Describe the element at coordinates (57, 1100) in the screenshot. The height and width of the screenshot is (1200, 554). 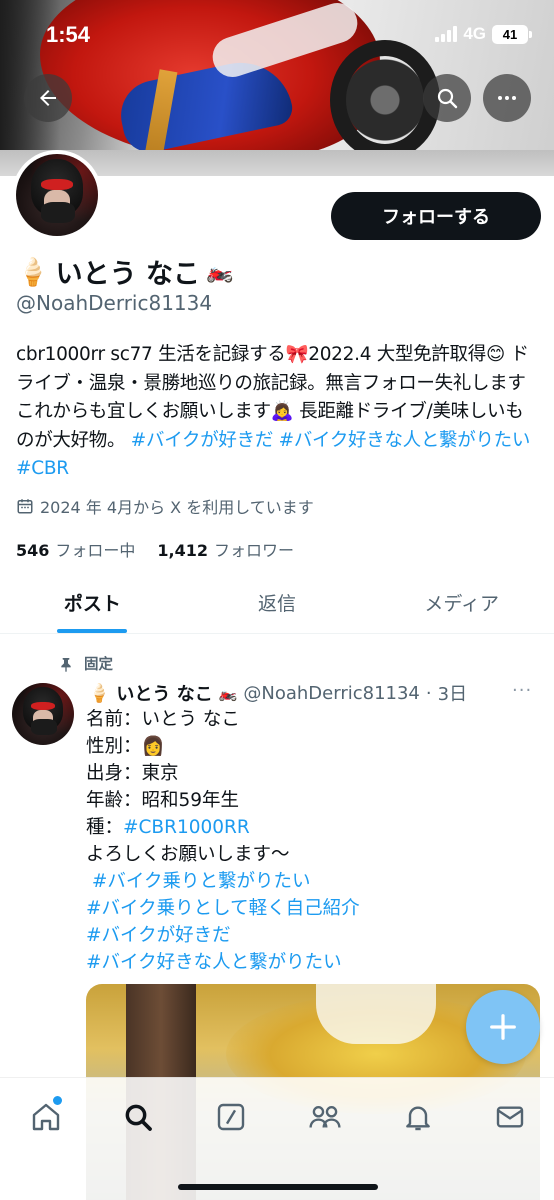
I see `home-notification-dot` at that location.